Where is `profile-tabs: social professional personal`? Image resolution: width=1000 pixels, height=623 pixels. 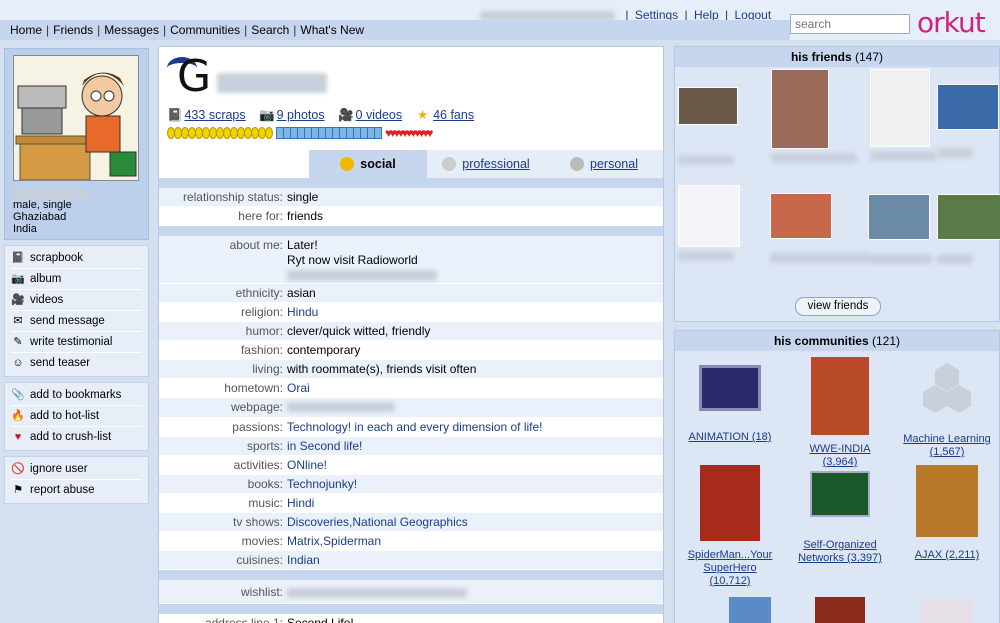
profile-tabs: social professional personal is located at coordinates (486, 164).